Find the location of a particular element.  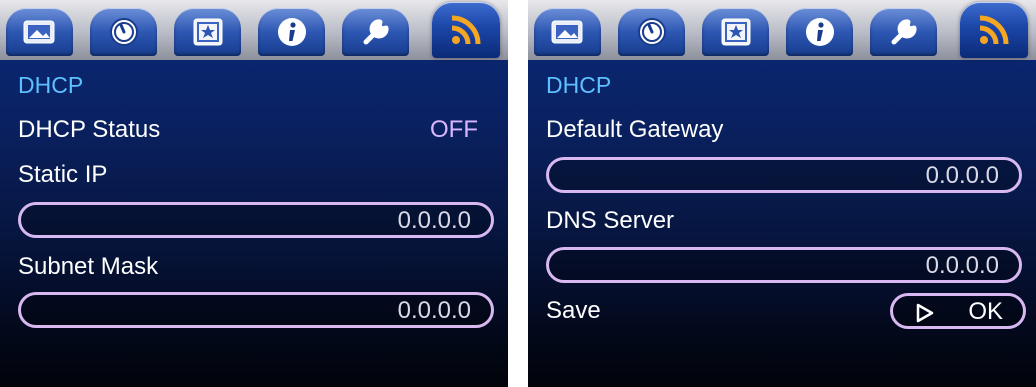

dhcp-status-label: DHCP Status is located at coordinates (89, 130).